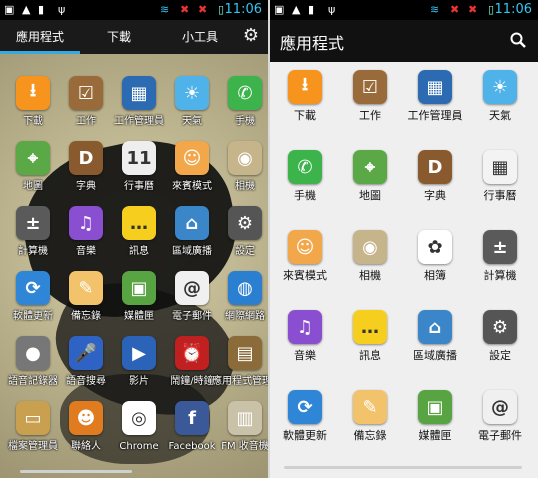  I want to click on tab-apps: 應用程式, so click(40, 37).